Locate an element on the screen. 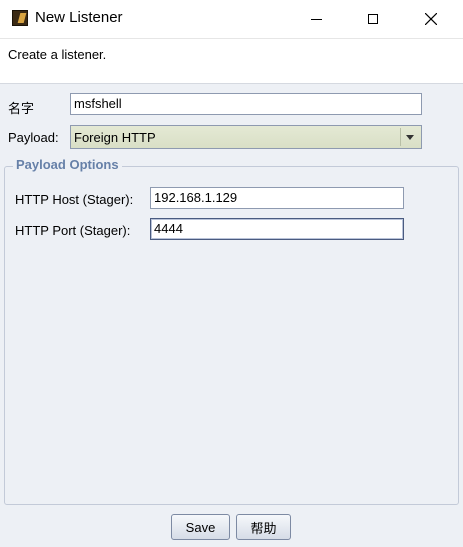 This screenshot has width=463, height=547. close-button is located at coordinates (431, 19).